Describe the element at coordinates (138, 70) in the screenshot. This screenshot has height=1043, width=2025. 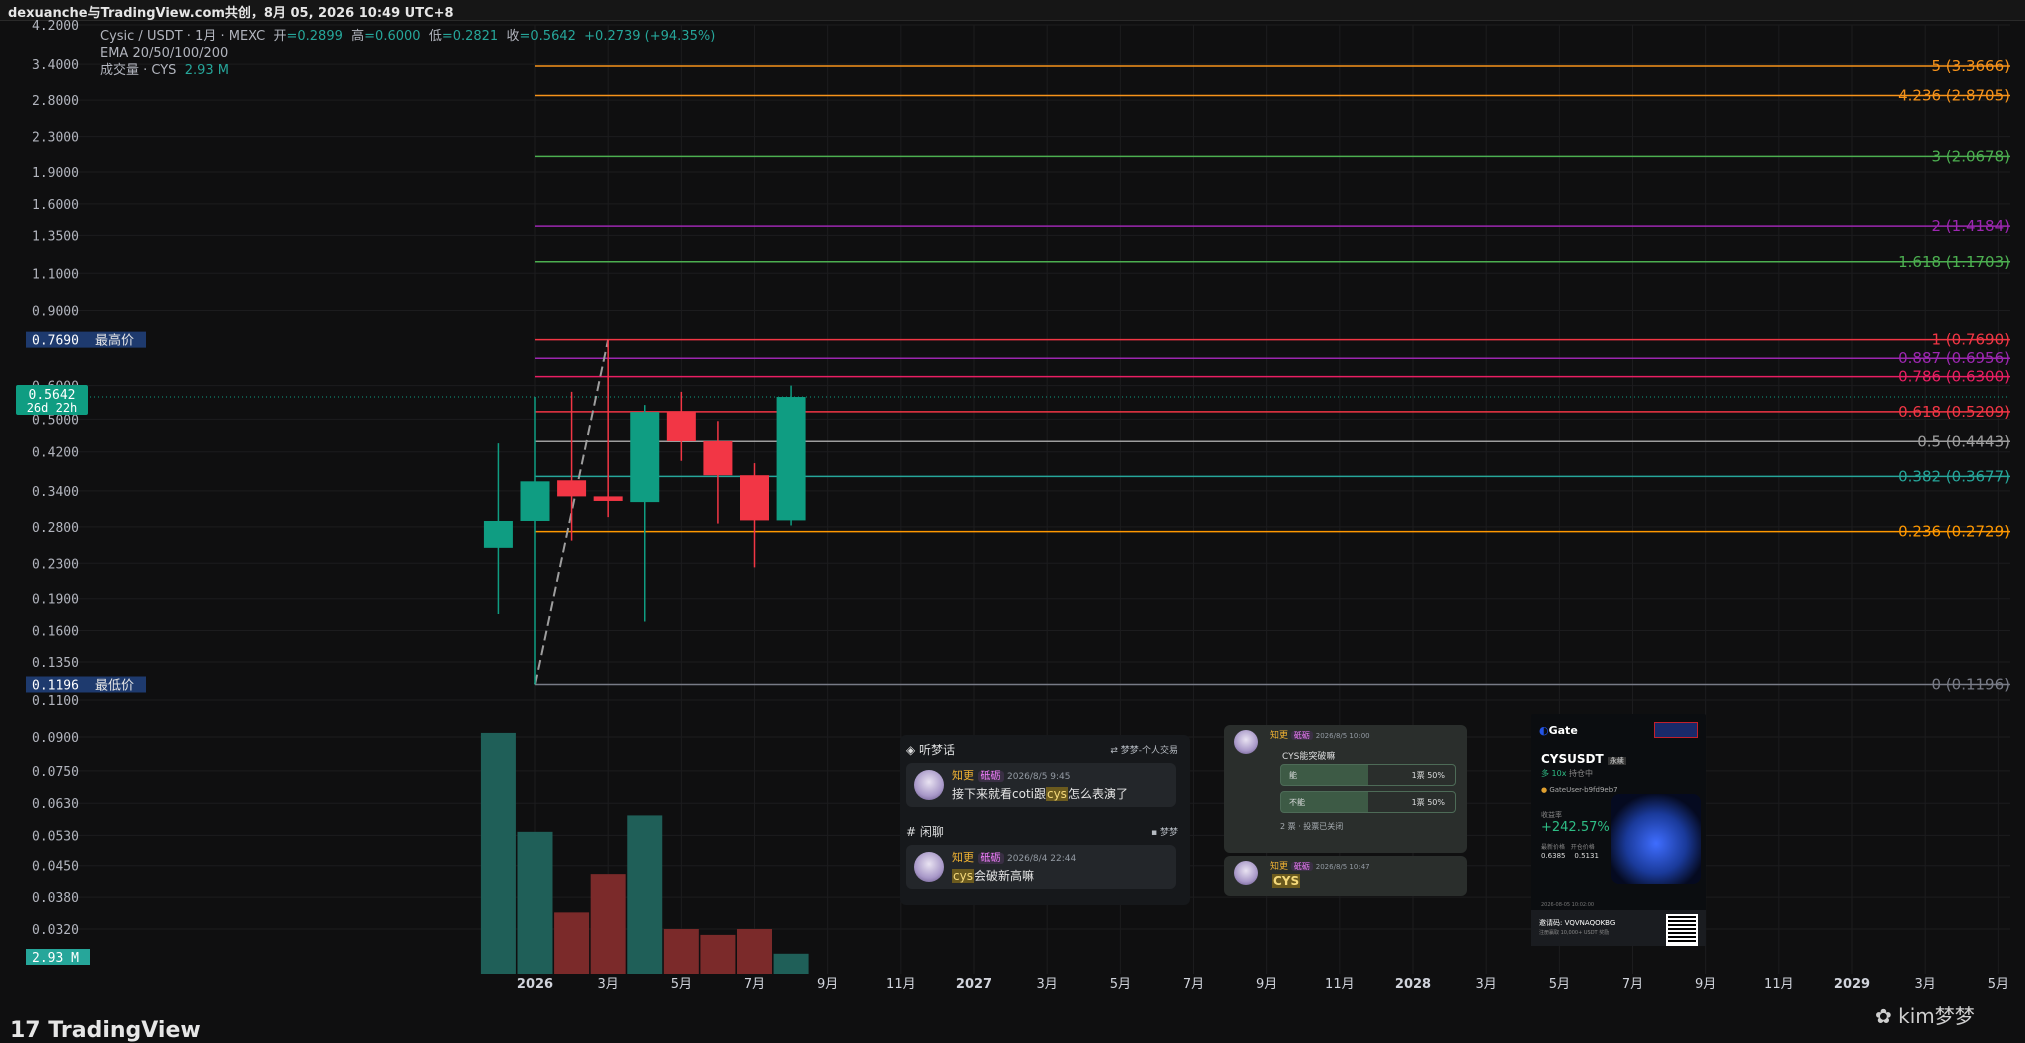
I see `volume-label: 成交量 · CYS` at that location.